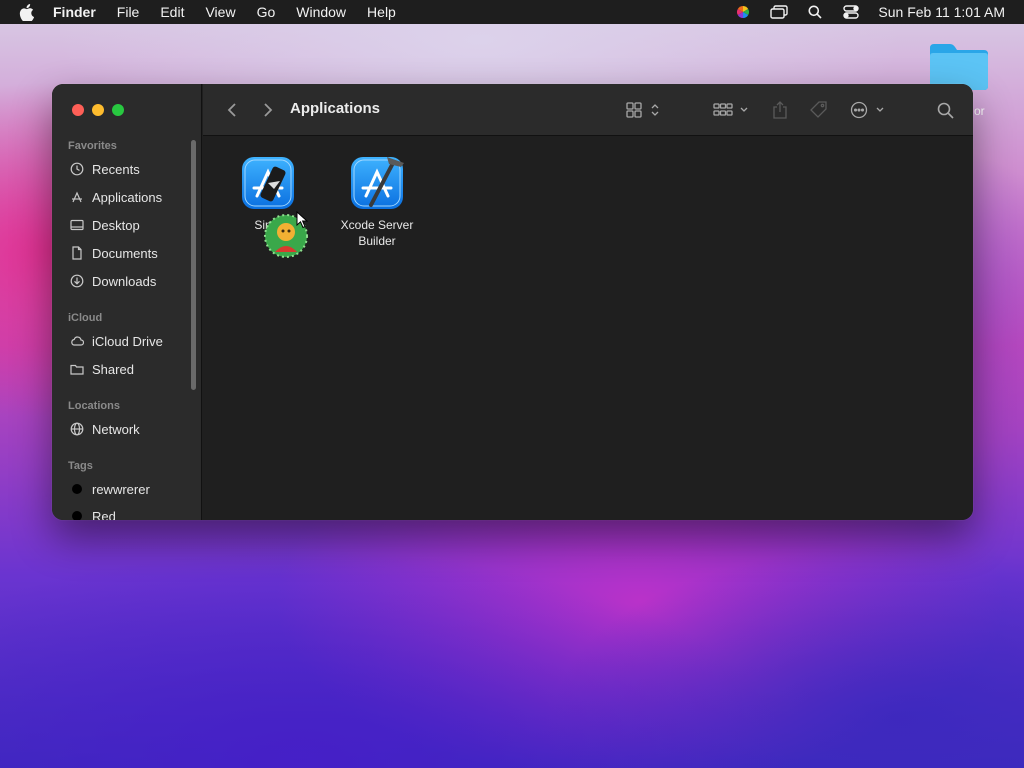 The width and height of the screenshot is (1024, 768). What do you see at coordinates (941, 12) in the screenshot?
I see `menubar-clock: Sun Feb 11 1:01 AM` at bounding box center [941, 12].